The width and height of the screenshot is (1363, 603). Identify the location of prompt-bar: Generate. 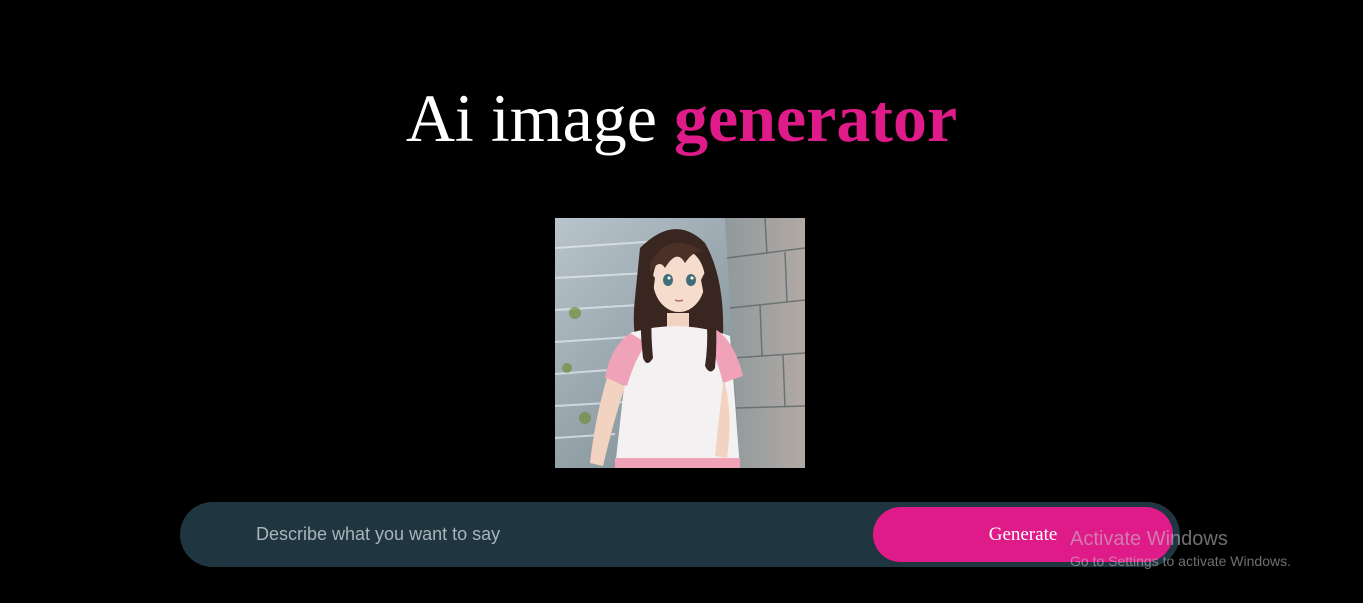
(680, 534).